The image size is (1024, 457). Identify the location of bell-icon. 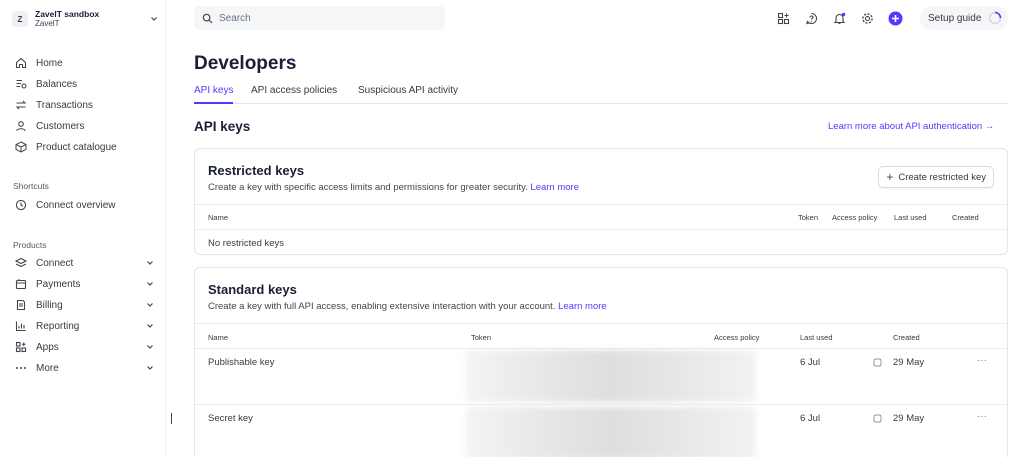
(839, 18).